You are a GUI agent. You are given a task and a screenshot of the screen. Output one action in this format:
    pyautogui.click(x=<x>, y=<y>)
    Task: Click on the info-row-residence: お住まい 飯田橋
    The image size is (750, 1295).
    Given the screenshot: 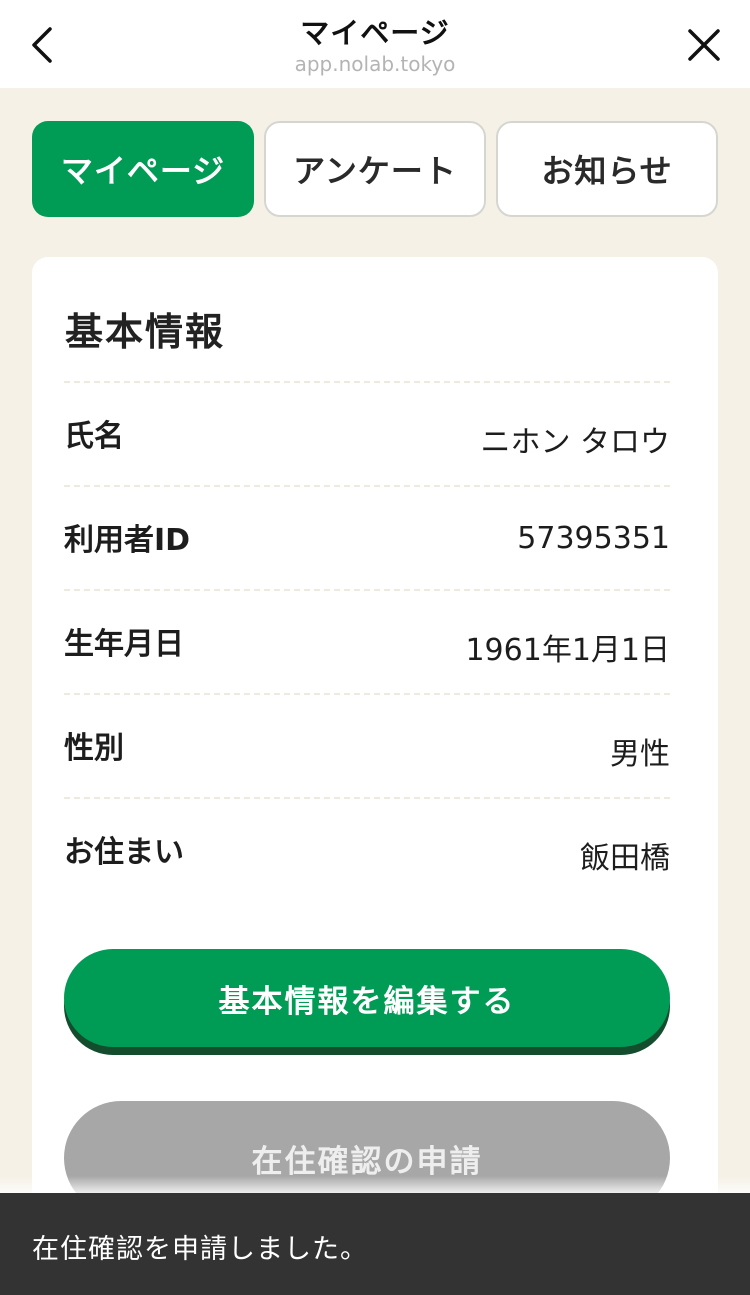 What is the action you would take?
    pyautogui.click(x=367, y=849)
    